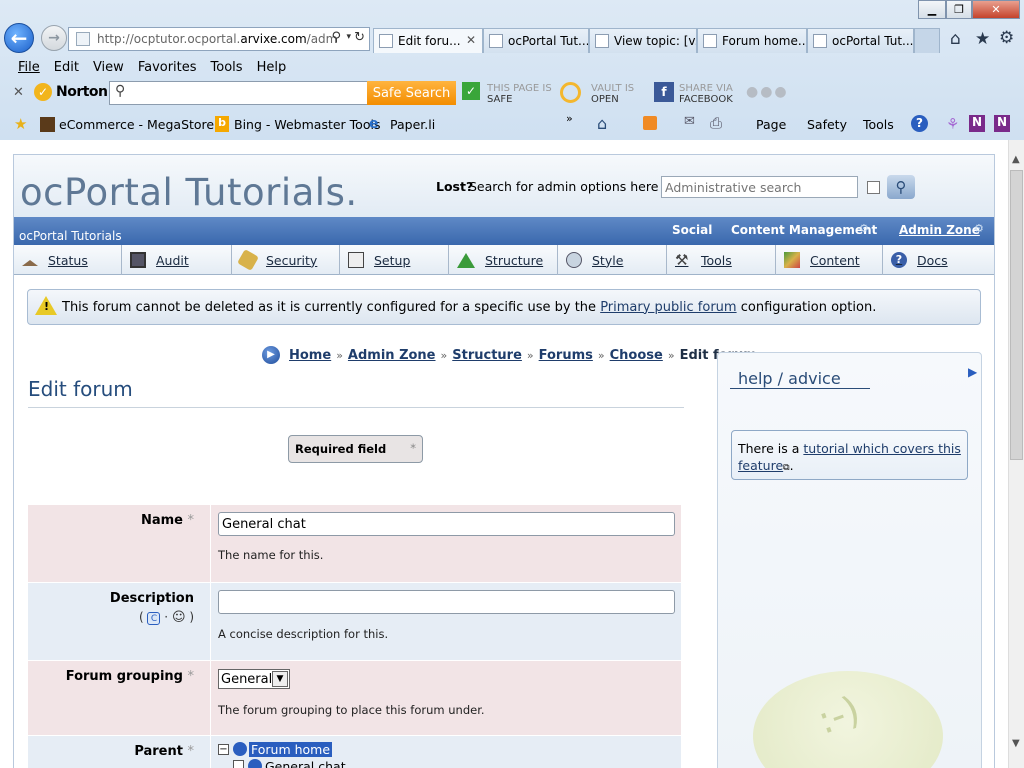 This screenshot has height=768, width=1024. Describe the element at coordinates (286, 260) in the screenshot. I see `tab-security: Security` at that location.